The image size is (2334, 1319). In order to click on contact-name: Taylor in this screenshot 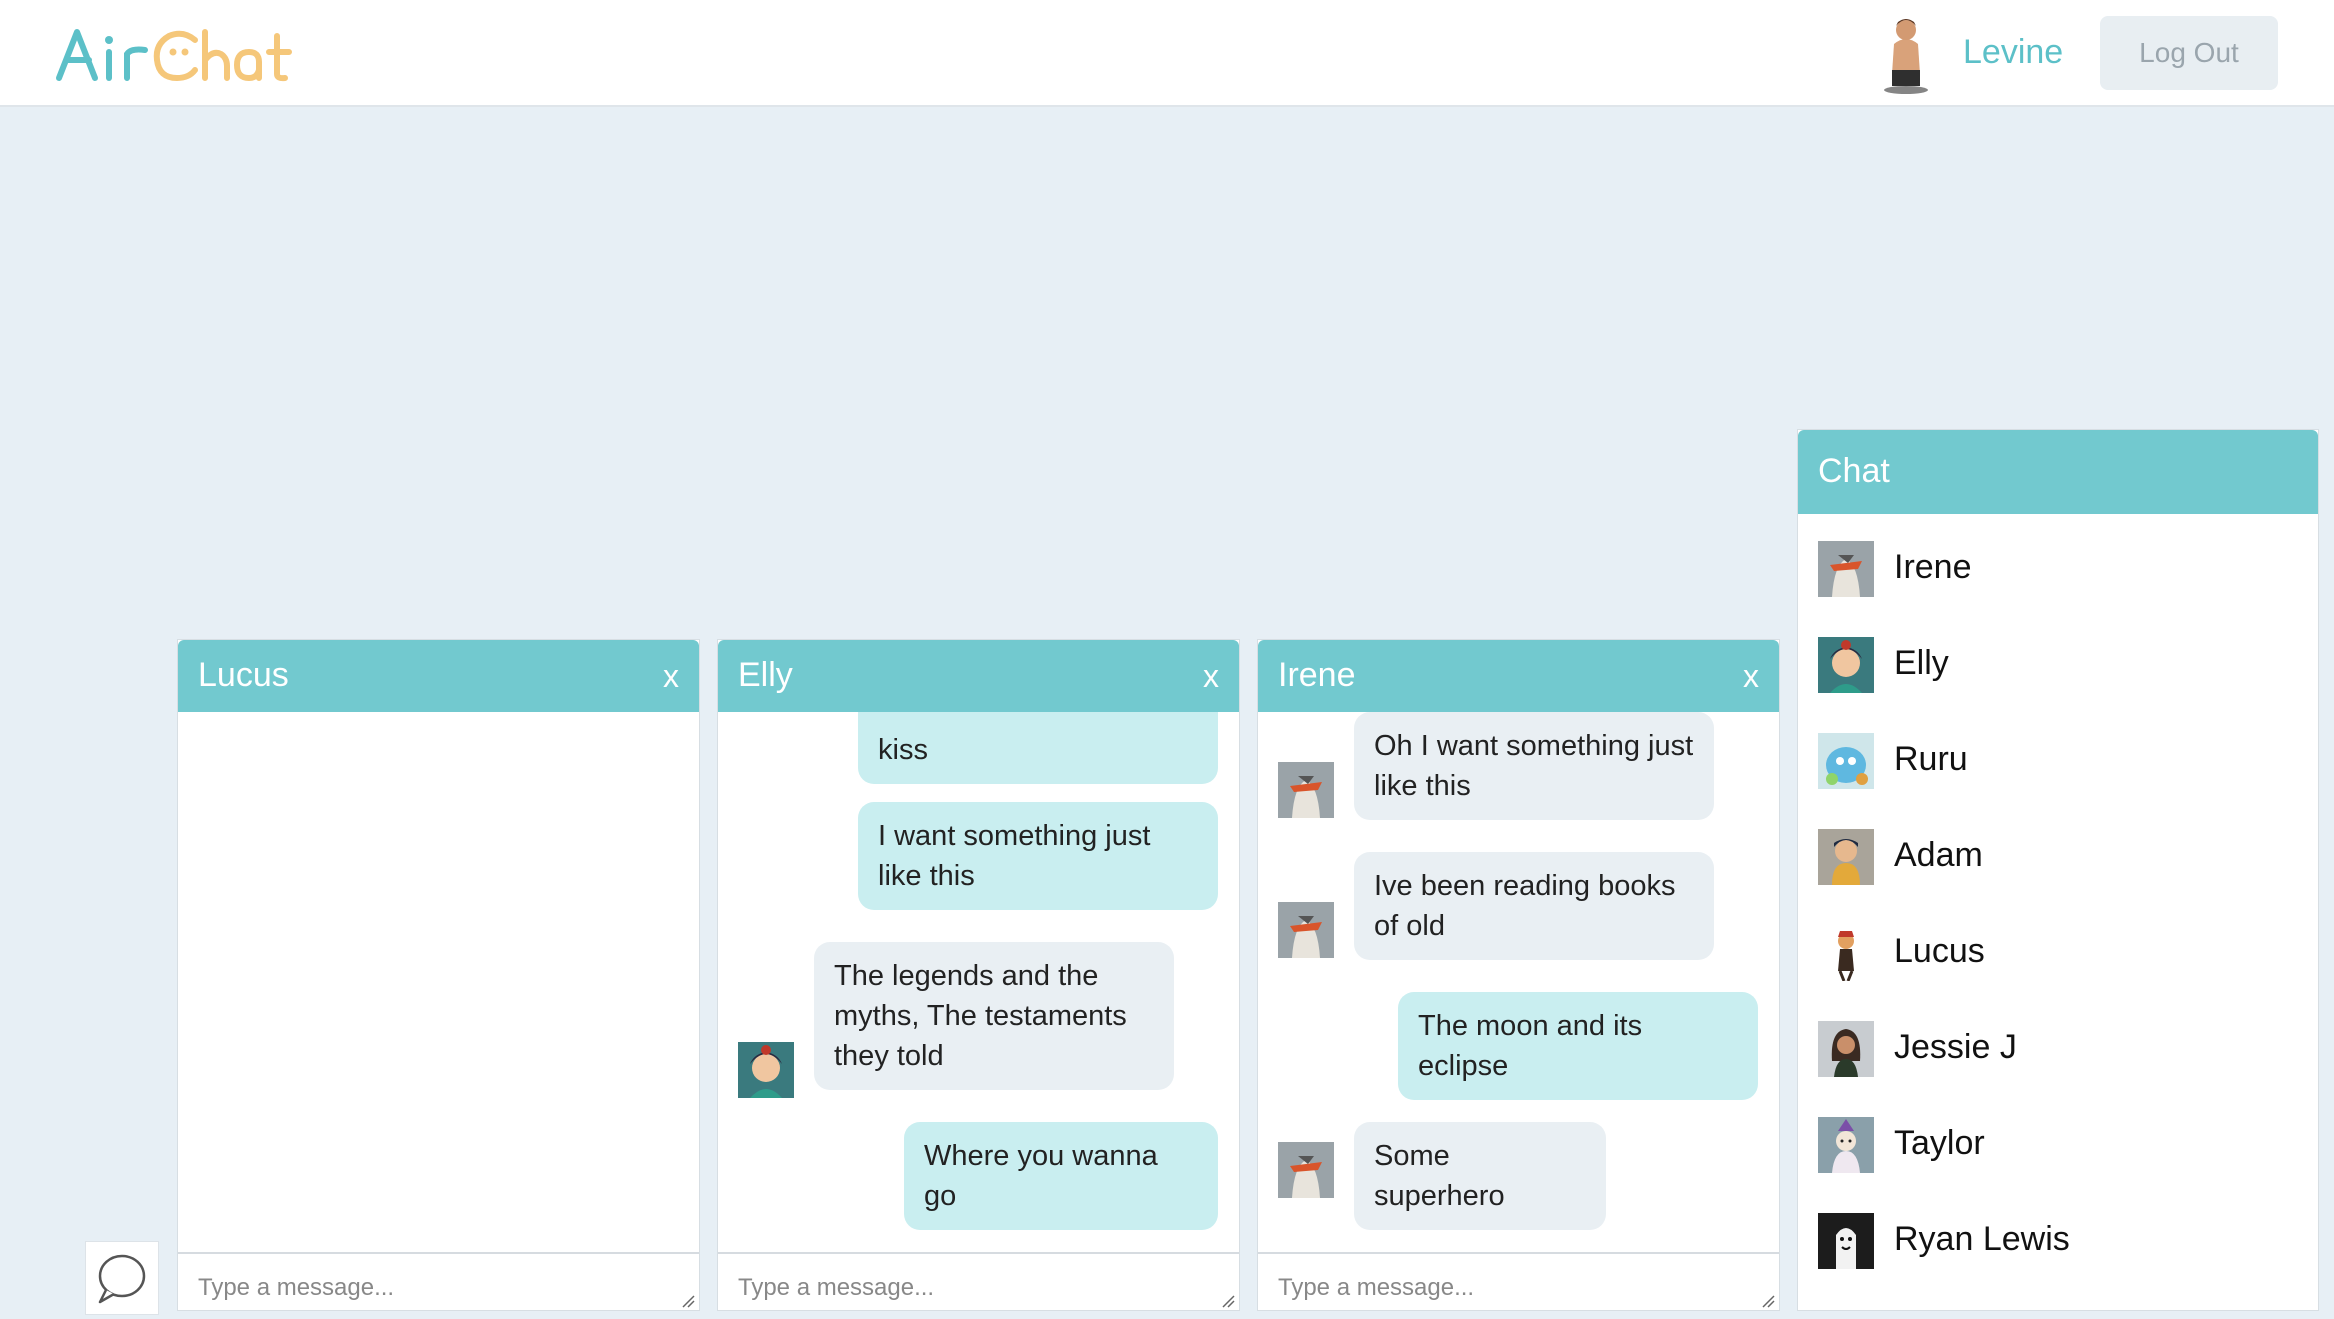, I will do `click(1939, 1143)`.